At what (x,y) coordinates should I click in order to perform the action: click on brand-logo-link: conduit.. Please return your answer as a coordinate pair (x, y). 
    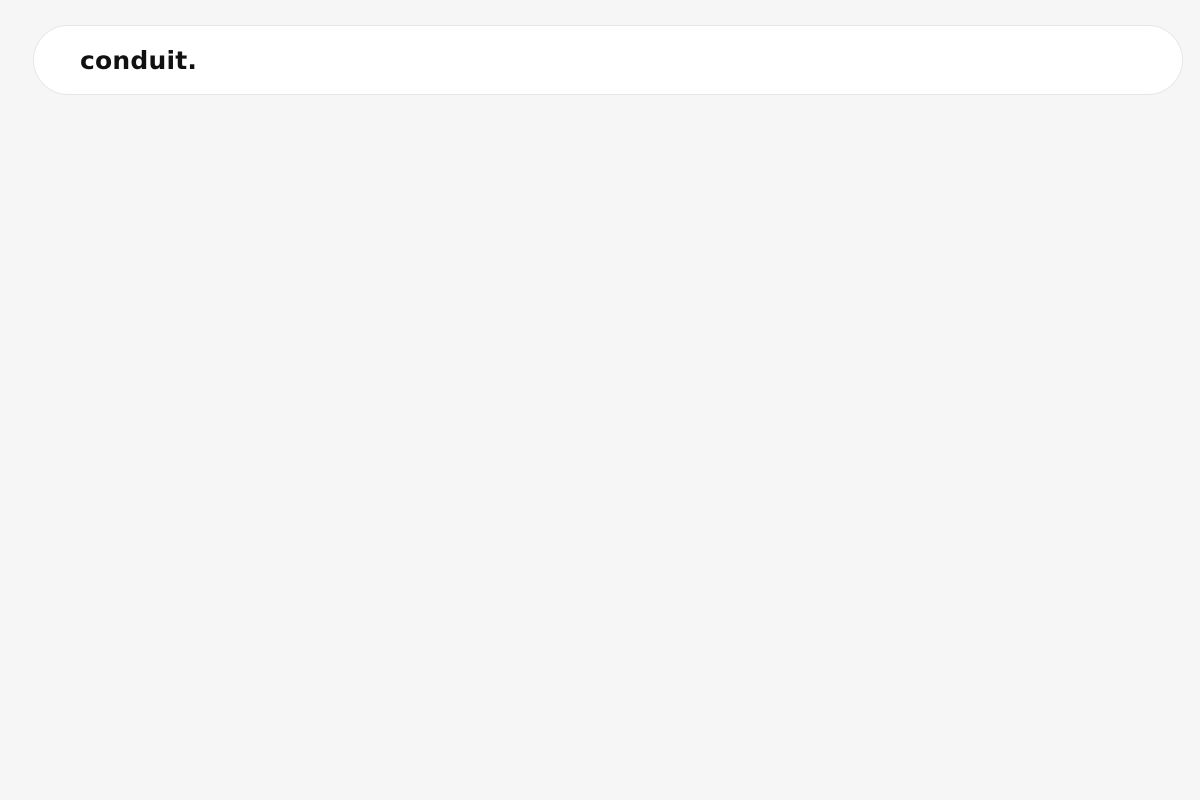
    Looking at the image, I should click on (138, 60).